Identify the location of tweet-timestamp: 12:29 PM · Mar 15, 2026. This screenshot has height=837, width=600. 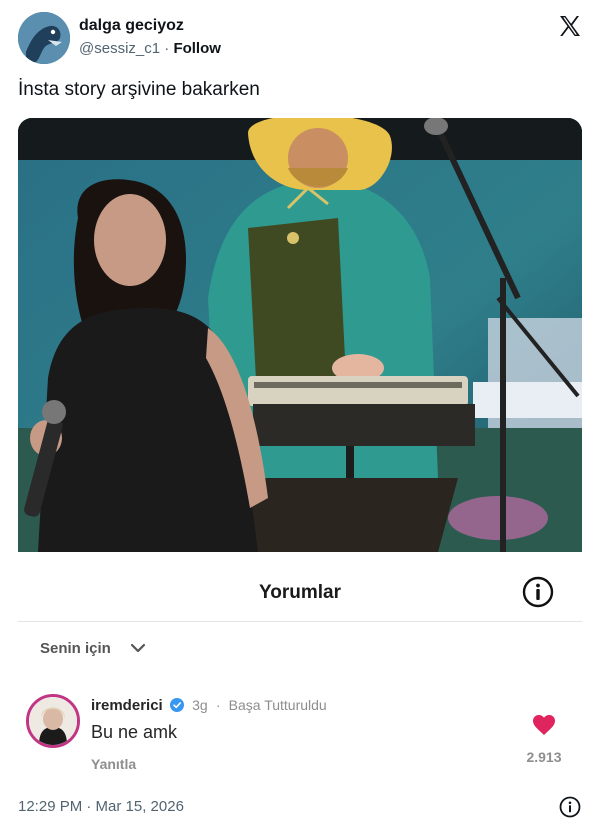
(101, 806).